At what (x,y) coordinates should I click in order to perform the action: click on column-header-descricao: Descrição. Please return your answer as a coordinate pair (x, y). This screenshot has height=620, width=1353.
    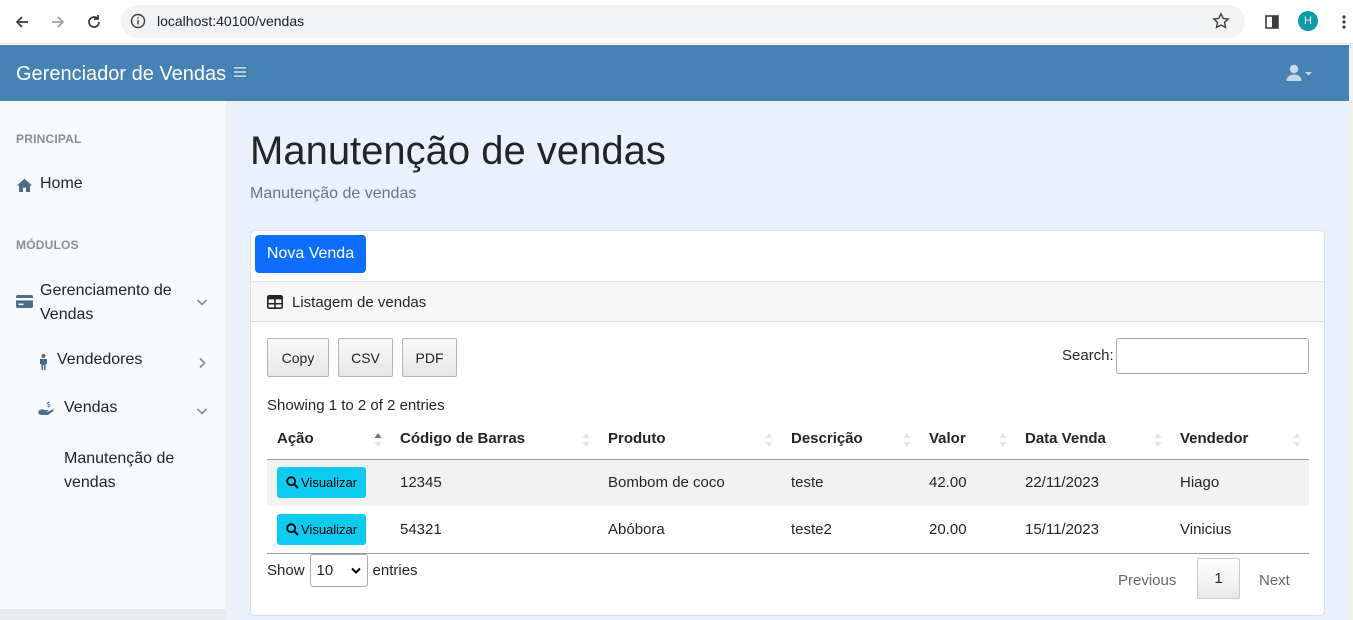
    Looking at the image, I should click on (850, 439).